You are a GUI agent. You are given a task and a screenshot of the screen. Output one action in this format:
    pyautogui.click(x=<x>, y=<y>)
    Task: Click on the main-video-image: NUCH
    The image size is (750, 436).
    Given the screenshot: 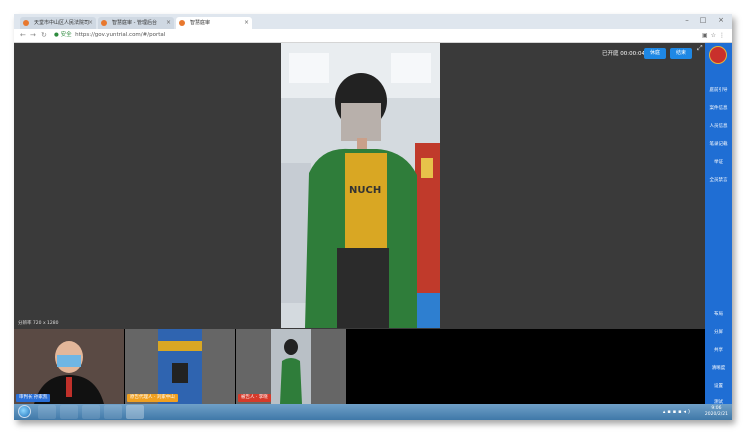 What is the action you would take?
    pyautogui.click(x=360, y=185)
    